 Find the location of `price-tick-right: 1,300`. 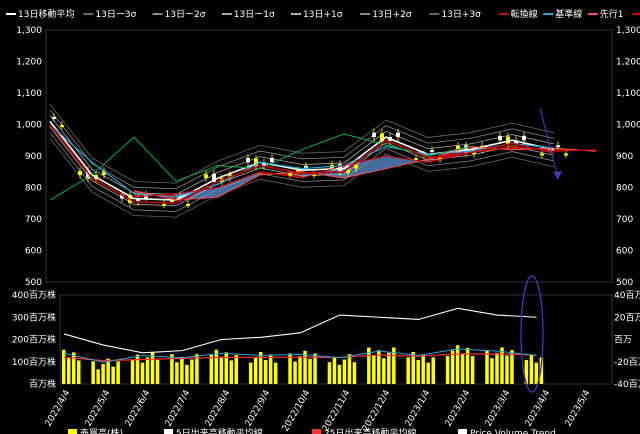

price-tick-right: 1,300 is located at coordinates (628, 31).